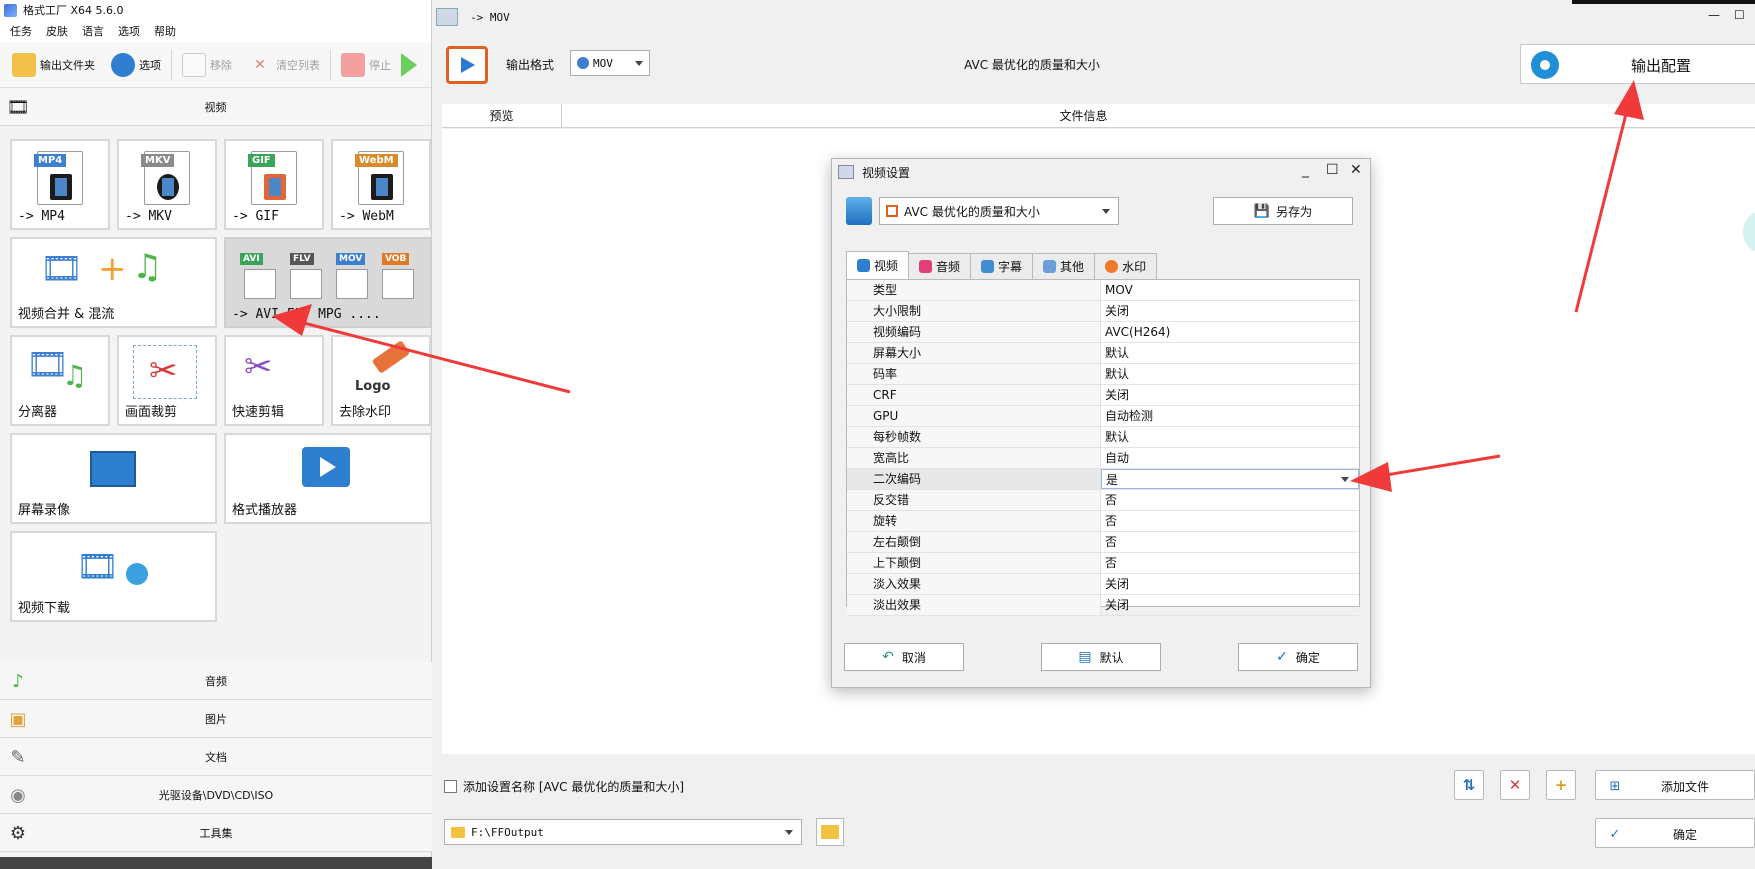 The width and height of the screenshot is (1755, 869). I want to click on cancel-label: 取消, so click(913, 657).